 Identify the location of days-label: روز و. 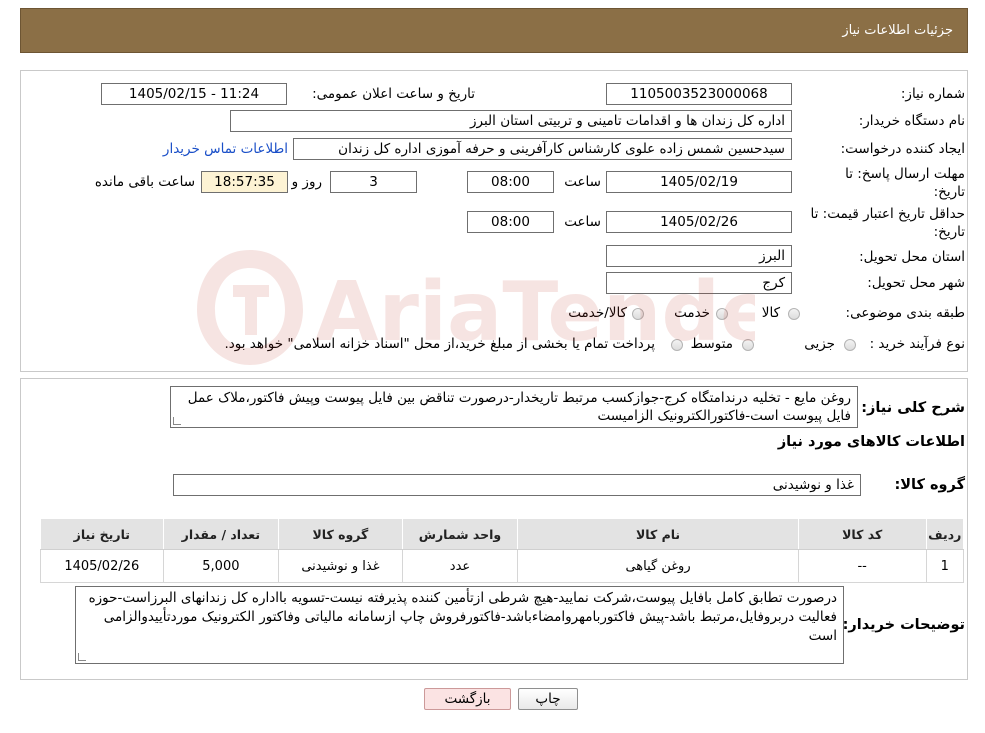
(306, 182).